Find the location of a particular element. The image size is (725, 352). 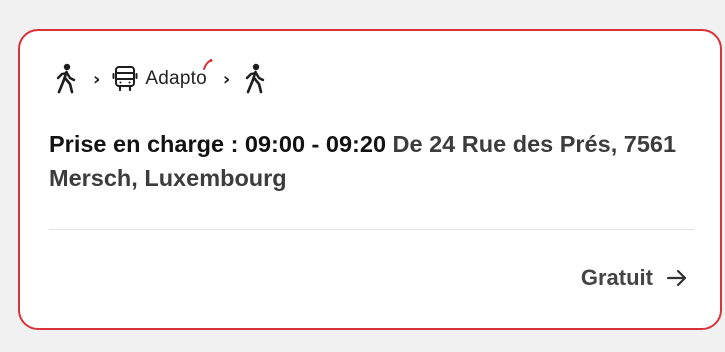

price-label: Gratuit is located at coordinates (616, 277).